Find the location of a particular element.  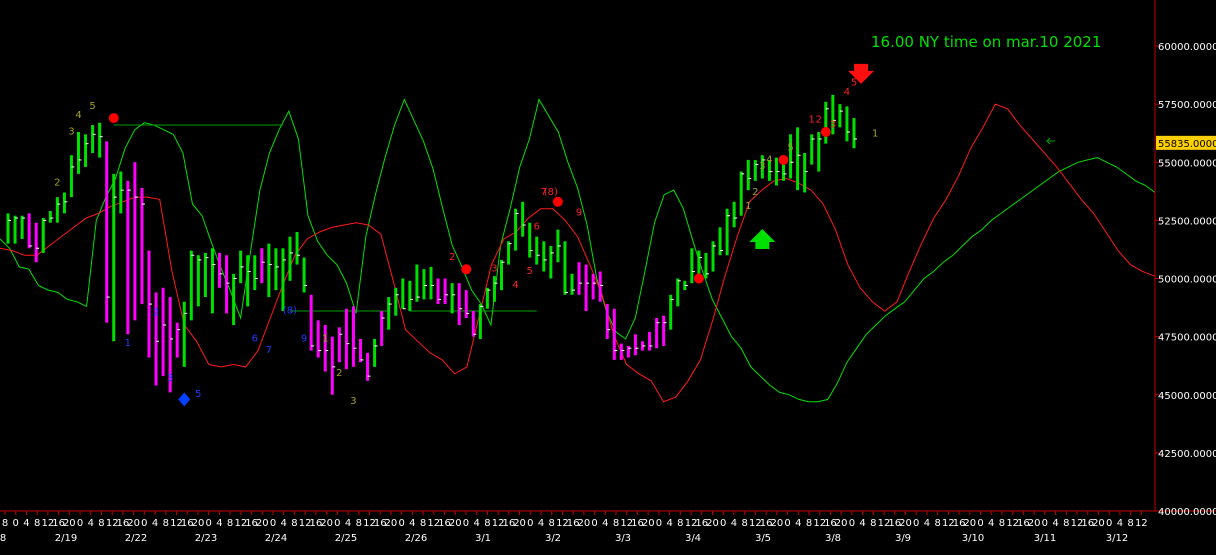

x-date-label: 2/22 is located at coordinates (136, 538).